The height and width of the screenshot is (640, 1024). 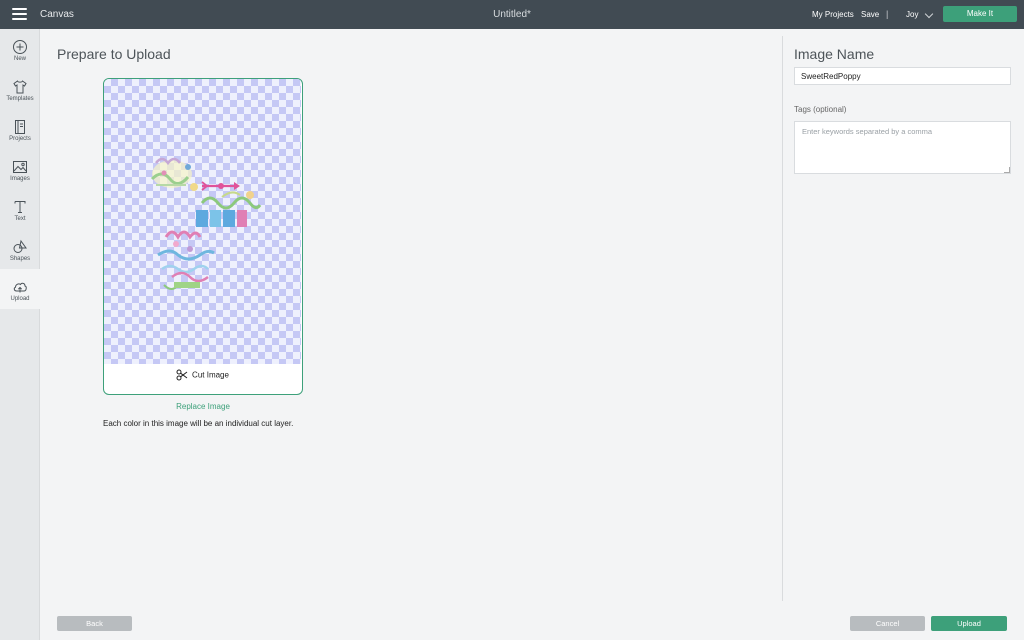 What do you see at coordinates (94, 623) in the screenshot?
I see `back-button: Back` at bounding box center [94, 623].